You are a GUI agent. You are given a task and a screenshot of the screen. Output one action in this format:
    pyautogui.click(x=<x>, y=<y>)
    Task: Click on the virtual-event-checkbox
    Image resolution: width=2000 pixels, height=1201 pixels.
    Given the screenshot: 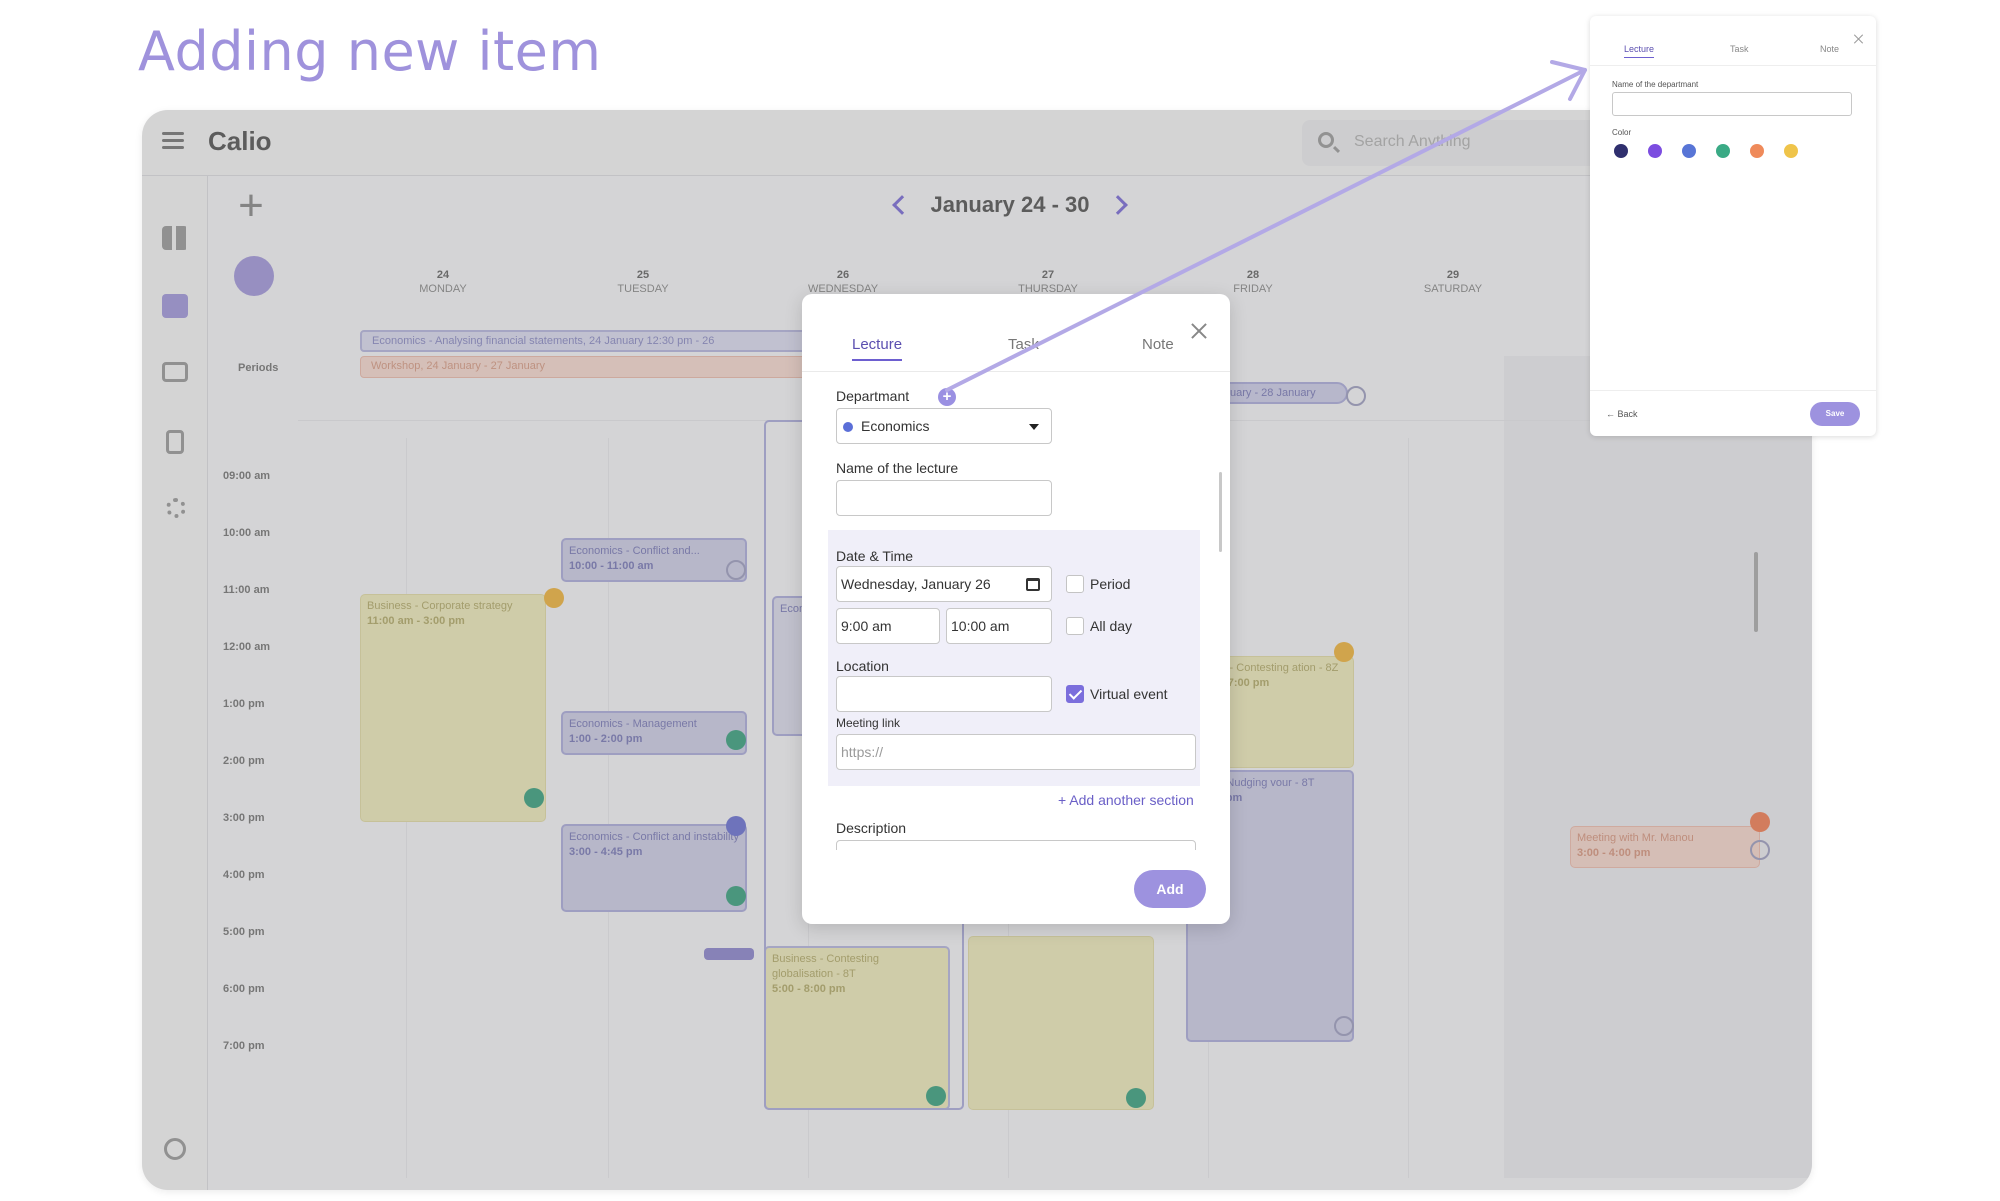 What is the action you would take?
    pyautogui.click(x=1075, y=694)
    